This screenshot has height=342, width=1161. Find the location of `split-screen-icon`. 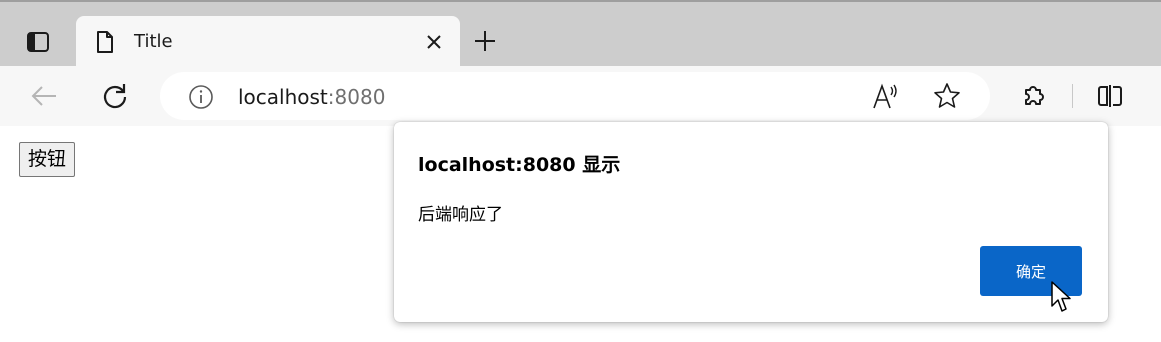

split-screen-icon is located at coordinates (1110, 96).